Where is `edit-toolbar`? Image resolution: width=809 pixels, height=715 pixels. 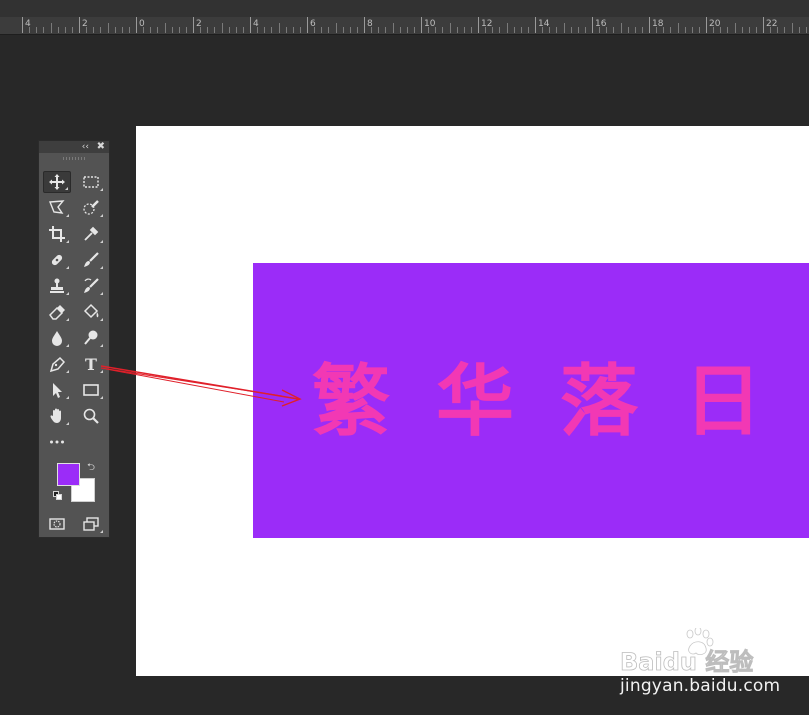
edit-toolbar is located at coordinates (57, 442).